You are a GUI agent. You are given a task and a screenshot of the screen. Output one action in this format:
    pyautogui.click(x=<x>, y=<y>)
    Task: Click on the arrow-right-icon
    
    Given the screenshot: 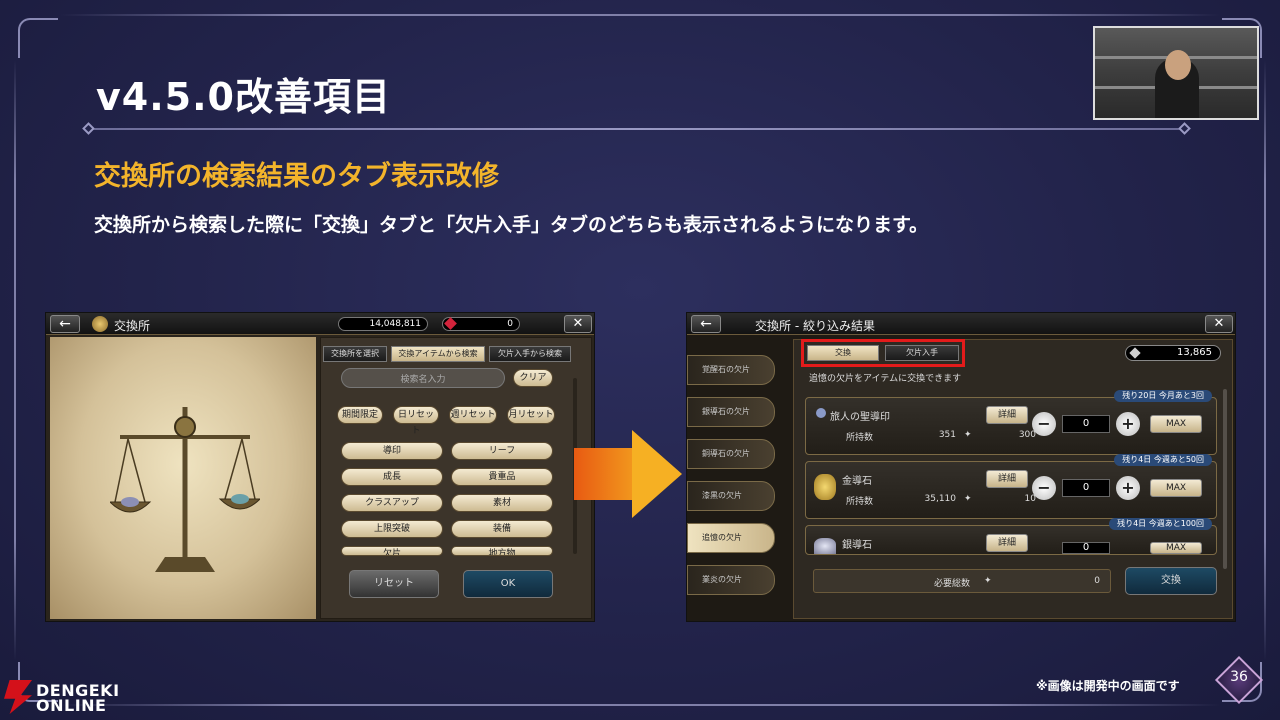 What is the action you would take?
    pyautogui.click(x=657, y=474)
    